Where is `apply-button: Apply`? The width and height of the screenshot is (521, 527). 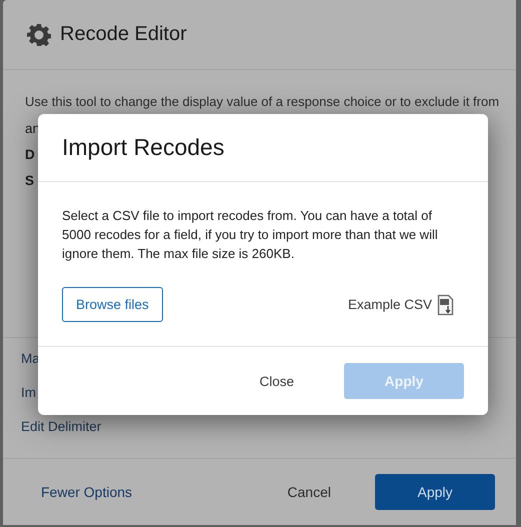 apply-button: Apply is located at coordinates (435, 492).